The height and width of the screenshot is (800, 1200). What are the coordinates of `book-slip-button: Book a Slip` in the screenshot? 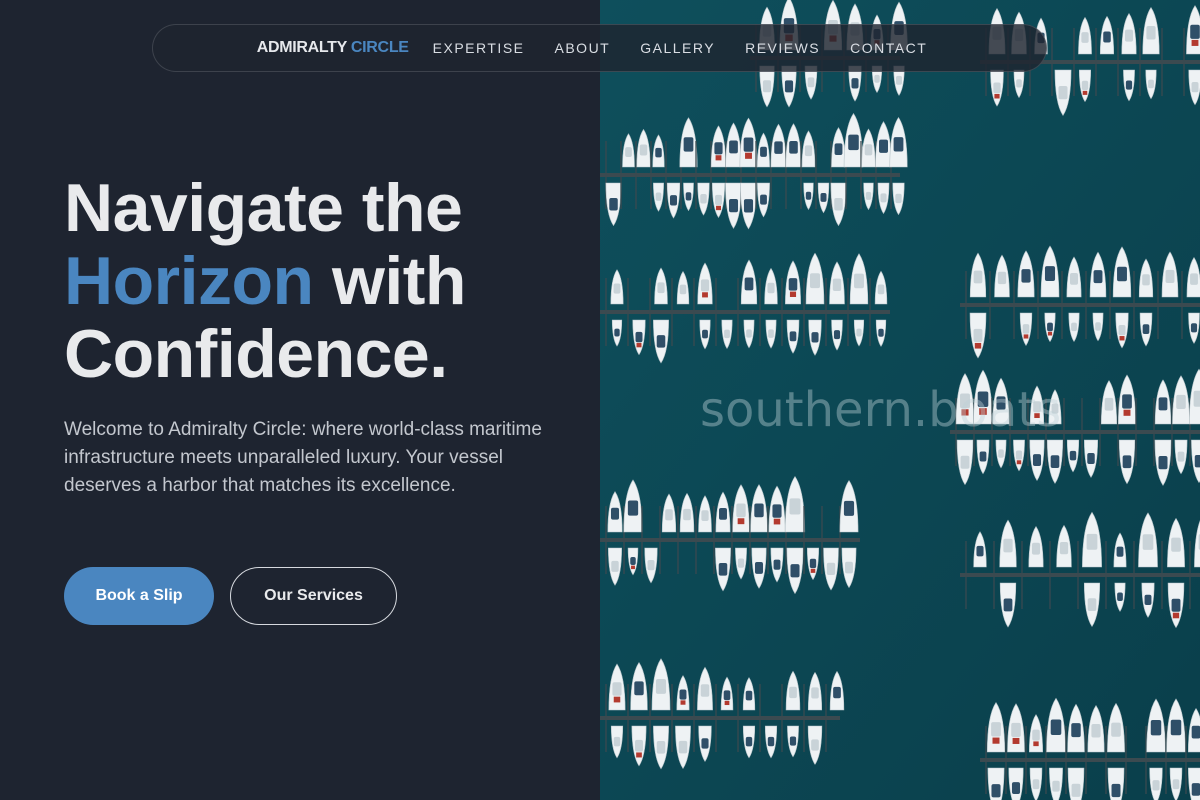 It's located at (139, 596).